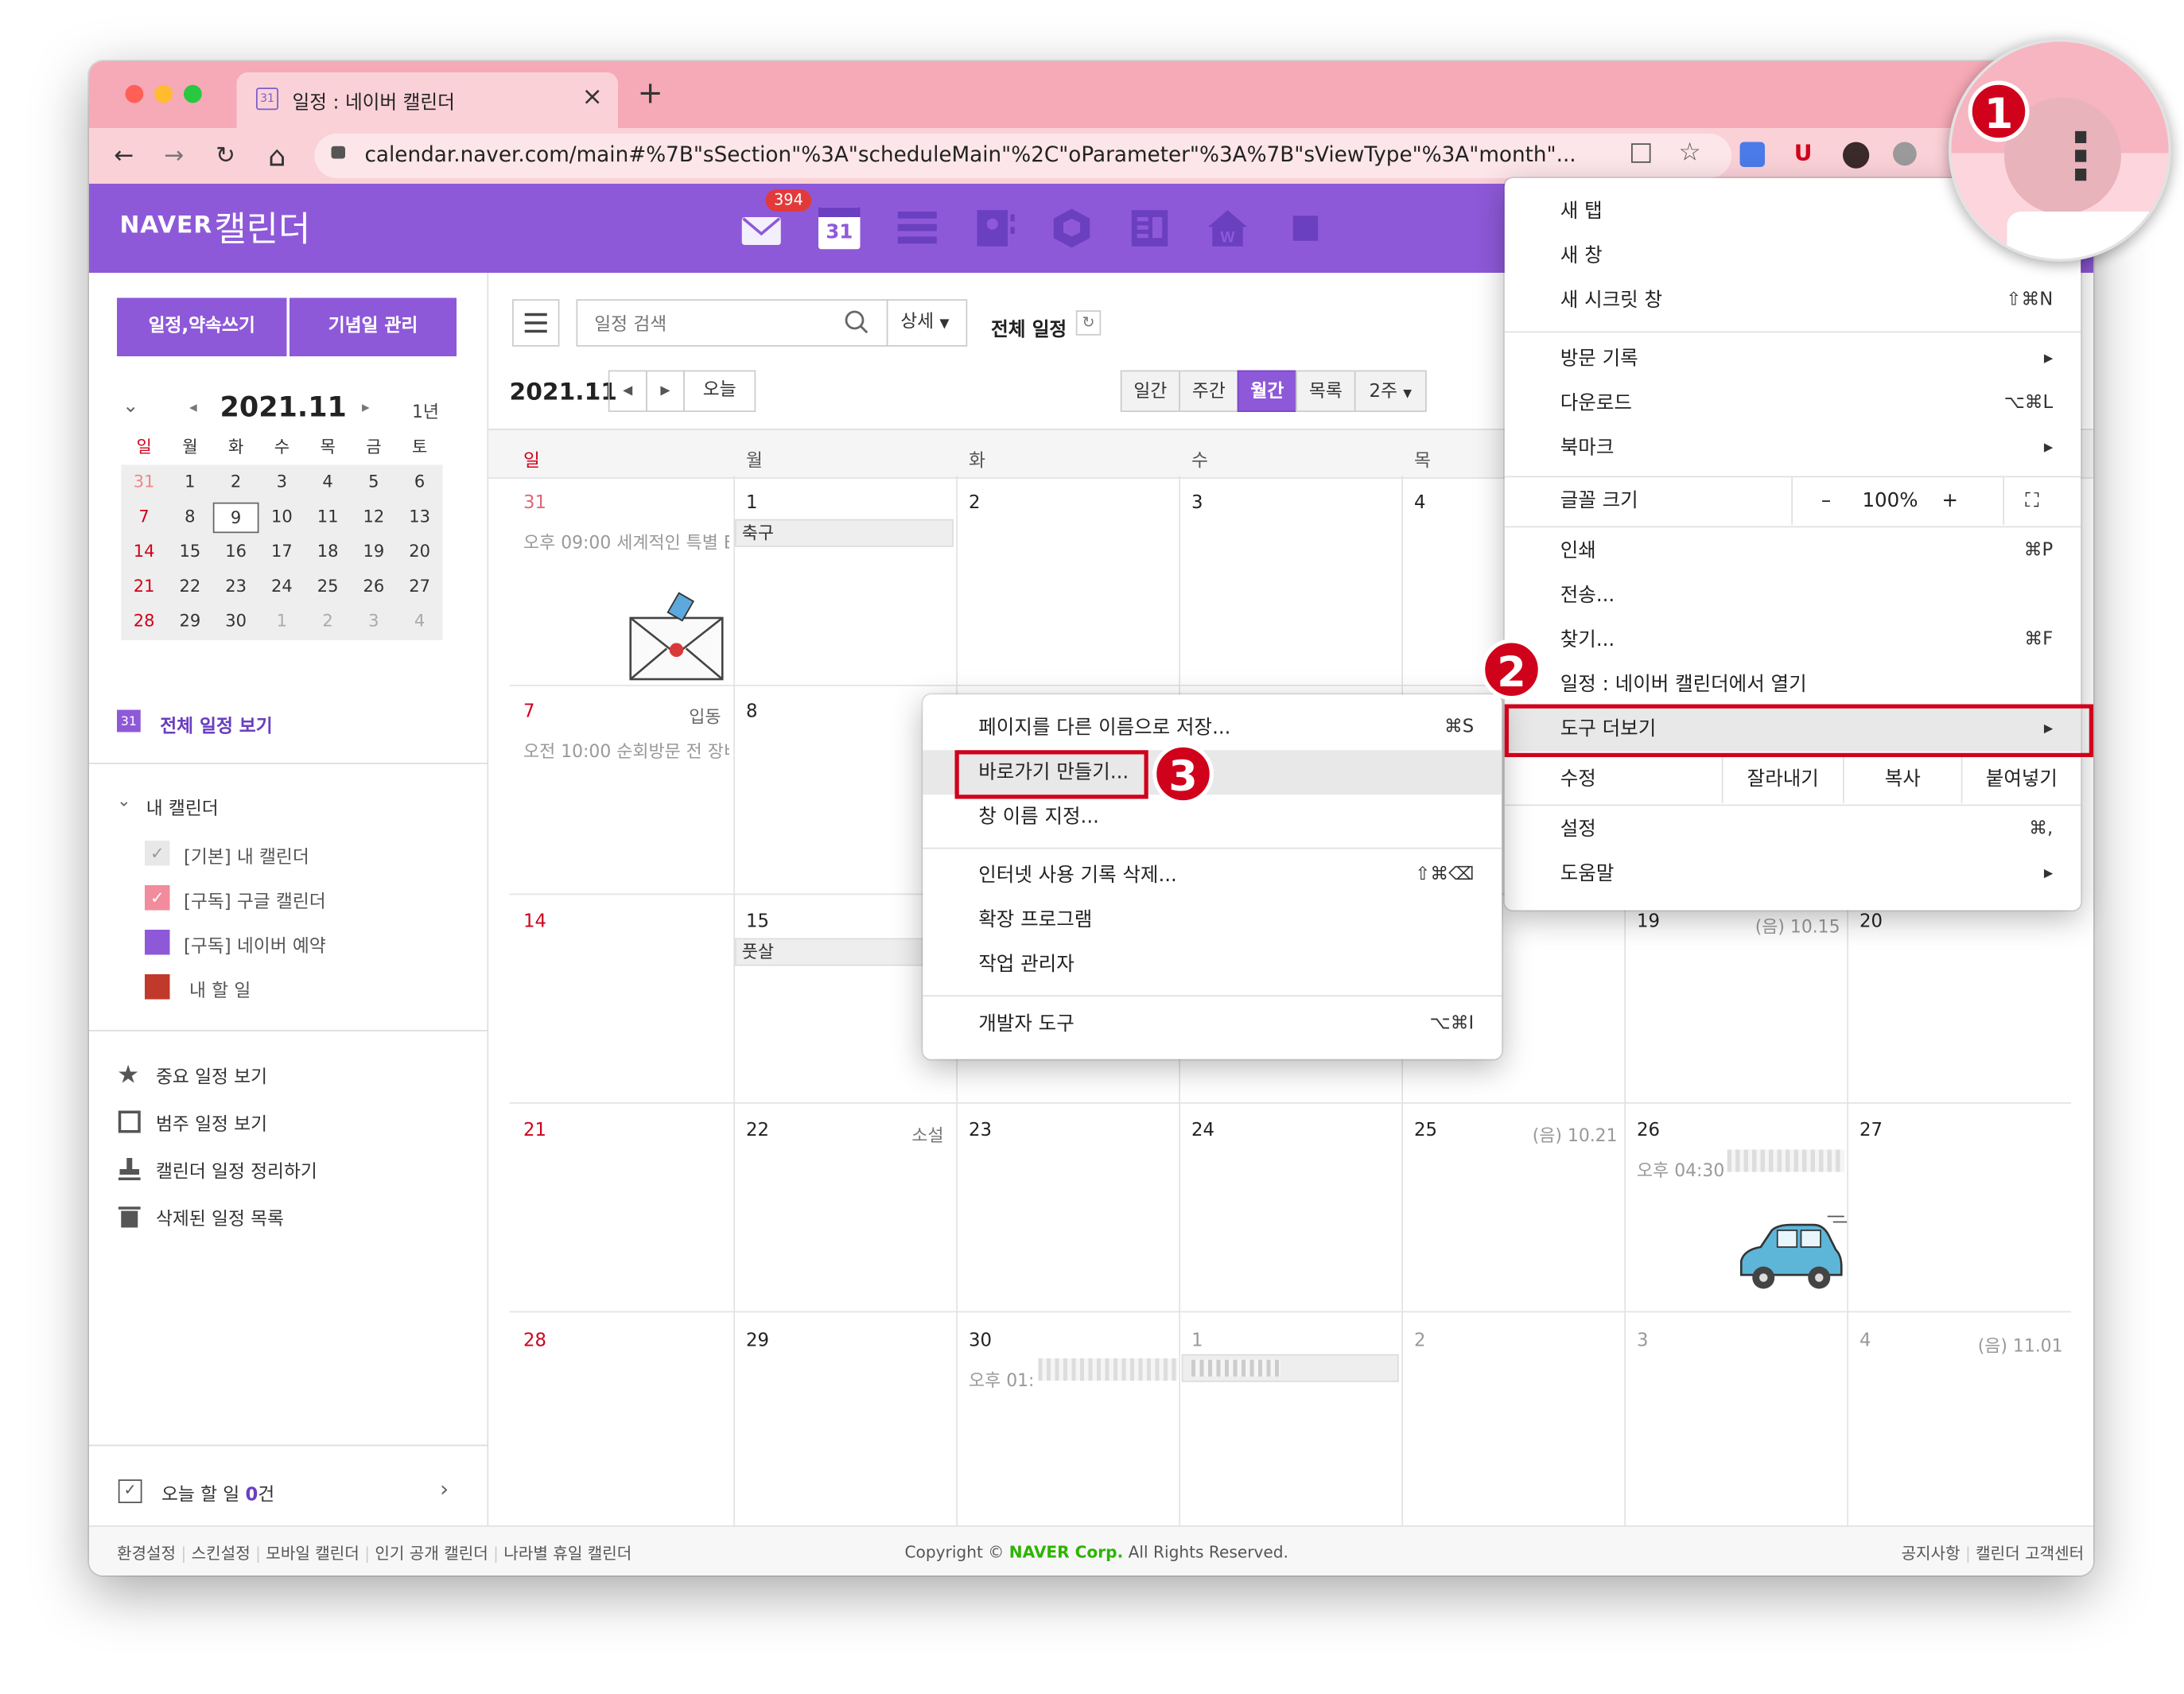 This screenshot has width=2184, height=1694. I want to click on day-view-button: 일간, so click(1150, 391).